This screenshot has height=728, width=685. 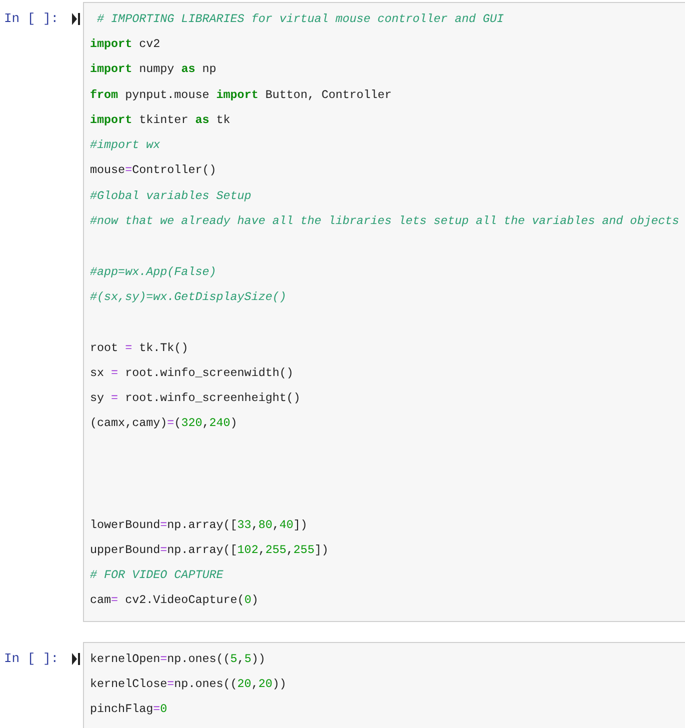 I want to click on code-line: (camx,camy)=(320,240), so click(x=164, y=423).